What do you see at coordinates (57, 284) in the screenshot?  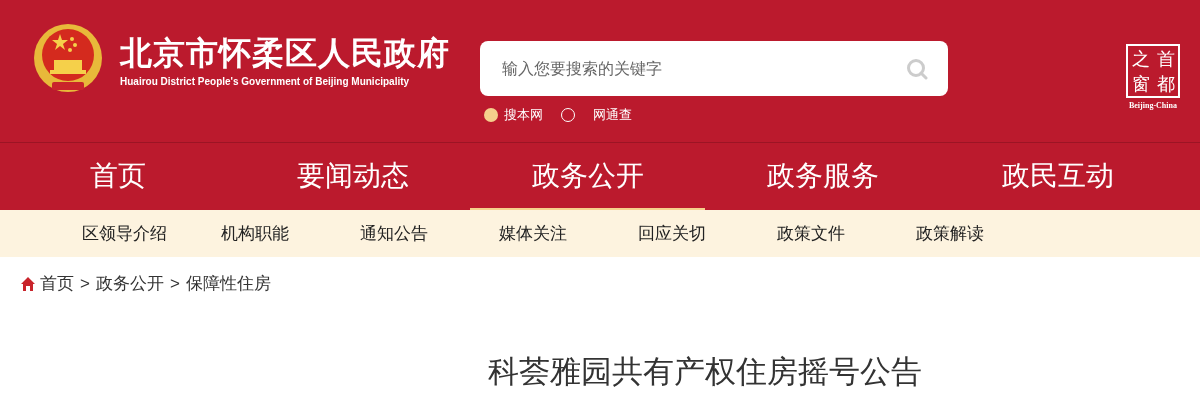 I see `breadcrumb-link: 首页` at bounding box center [57, 284].